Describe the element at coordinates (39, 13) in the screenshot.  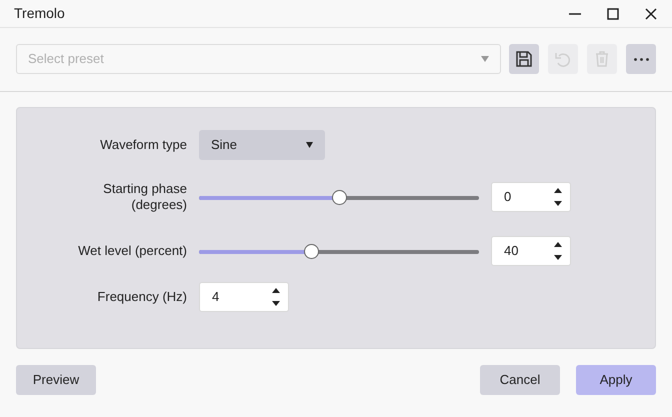
I see `window-title: Tremolo` at that location.